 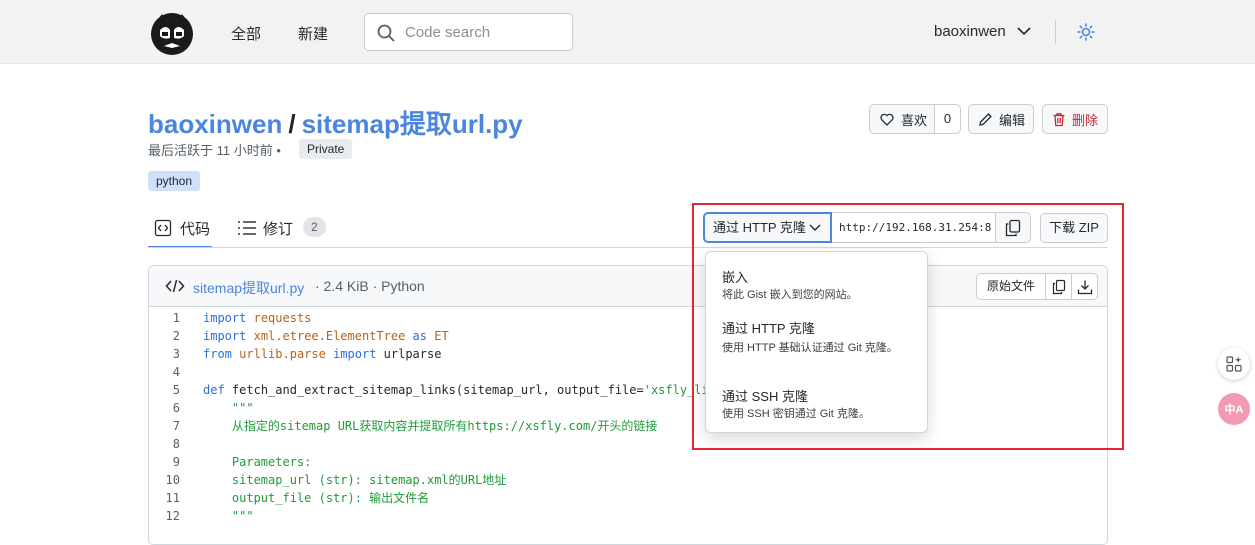 What do you see at coordinates (1012, 120) in the screenshot?
I see `edit-label: 编辑` at bounding box center [1012, 120].